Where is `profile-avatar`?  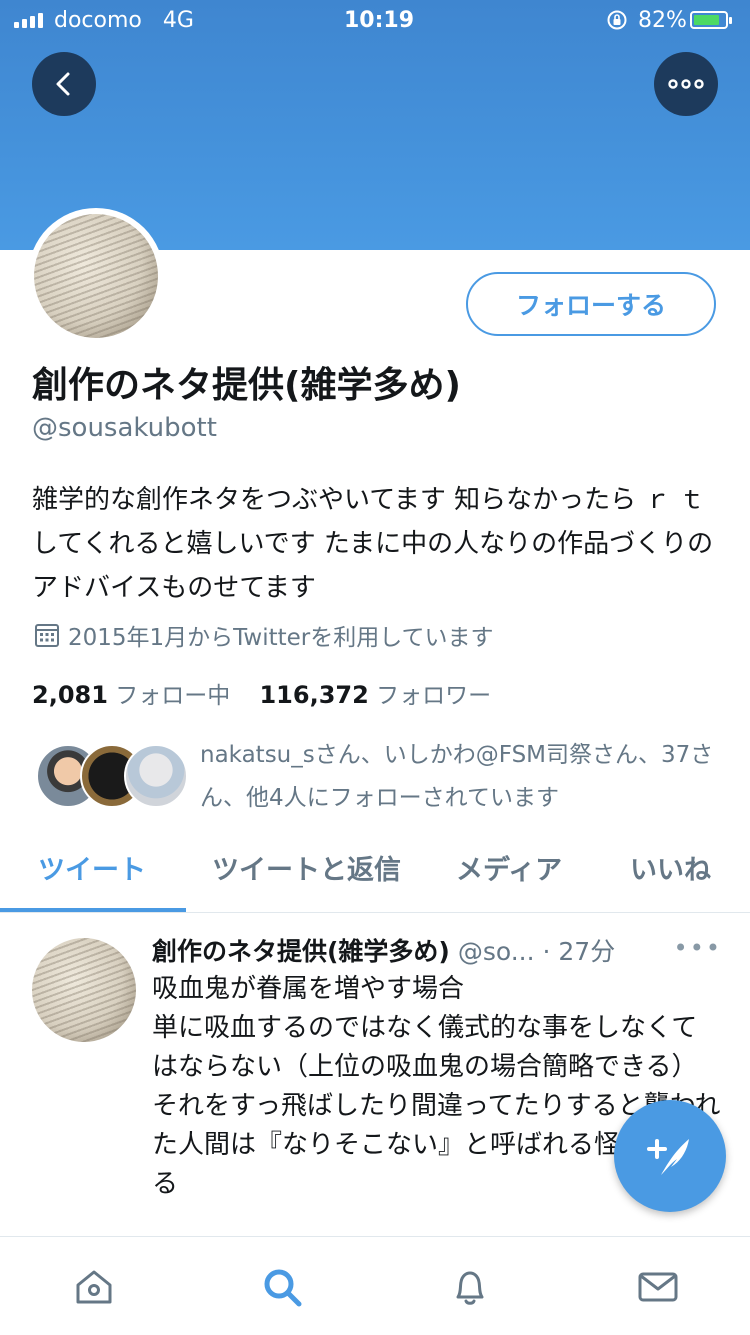 profile-avatar is located at coordinates (96, 276).